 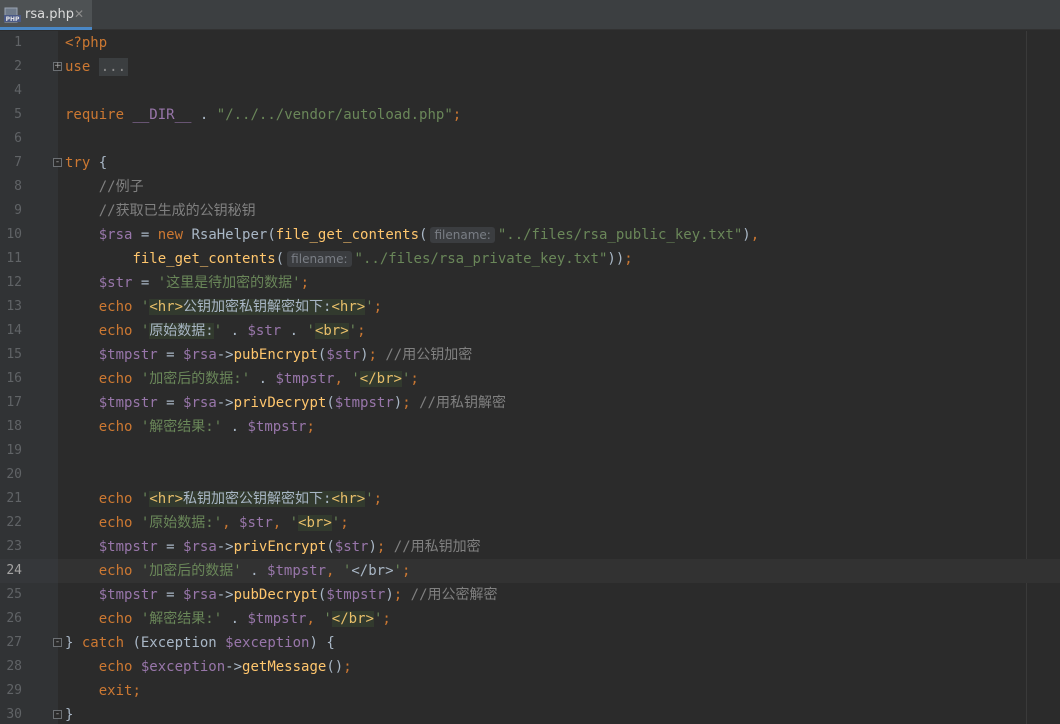 What do you see at coordinates (280, 403) in the screenshot?
I see `code-token: privDecrypt` at bounding box center [280, 403].